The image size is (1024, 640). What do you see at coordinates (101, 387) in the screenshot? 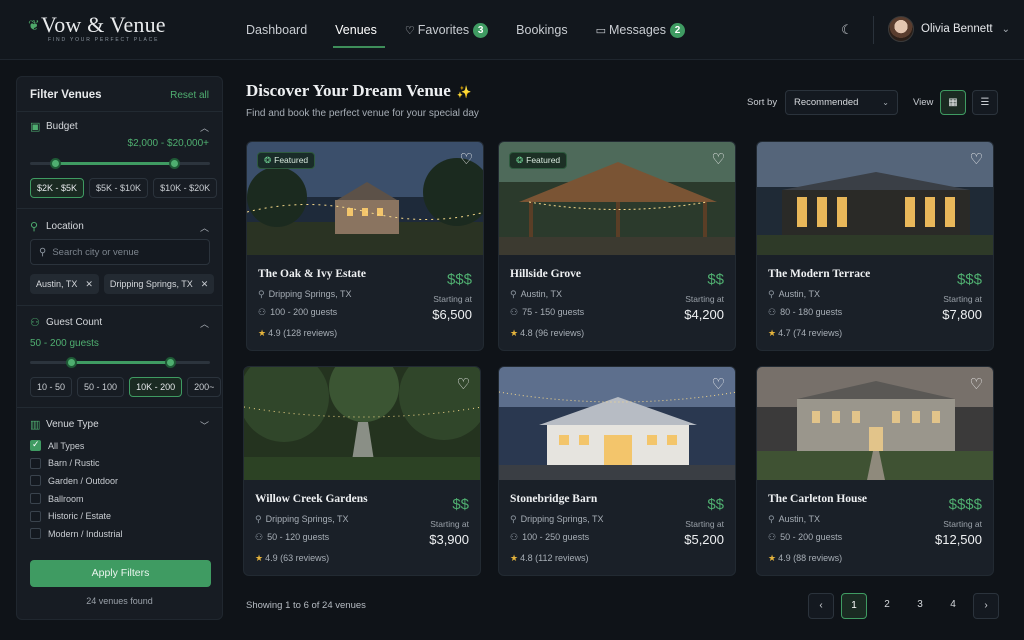
I see `guest-chip: 50 - 100` at bounding box center [101, 387].